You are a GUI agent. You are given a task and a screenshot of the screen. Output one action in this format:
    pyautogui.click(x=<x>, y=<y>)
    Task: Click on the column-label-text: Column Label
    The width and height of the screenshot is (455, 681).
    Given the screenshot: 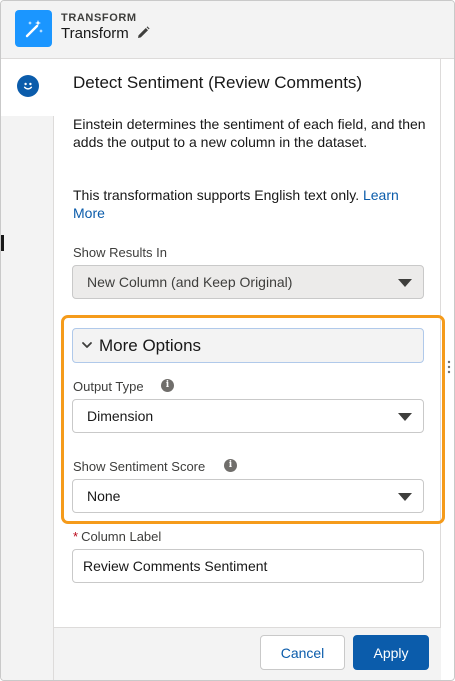 What is the action you would take?
    pyautogui.click(x=121, y=536)
    